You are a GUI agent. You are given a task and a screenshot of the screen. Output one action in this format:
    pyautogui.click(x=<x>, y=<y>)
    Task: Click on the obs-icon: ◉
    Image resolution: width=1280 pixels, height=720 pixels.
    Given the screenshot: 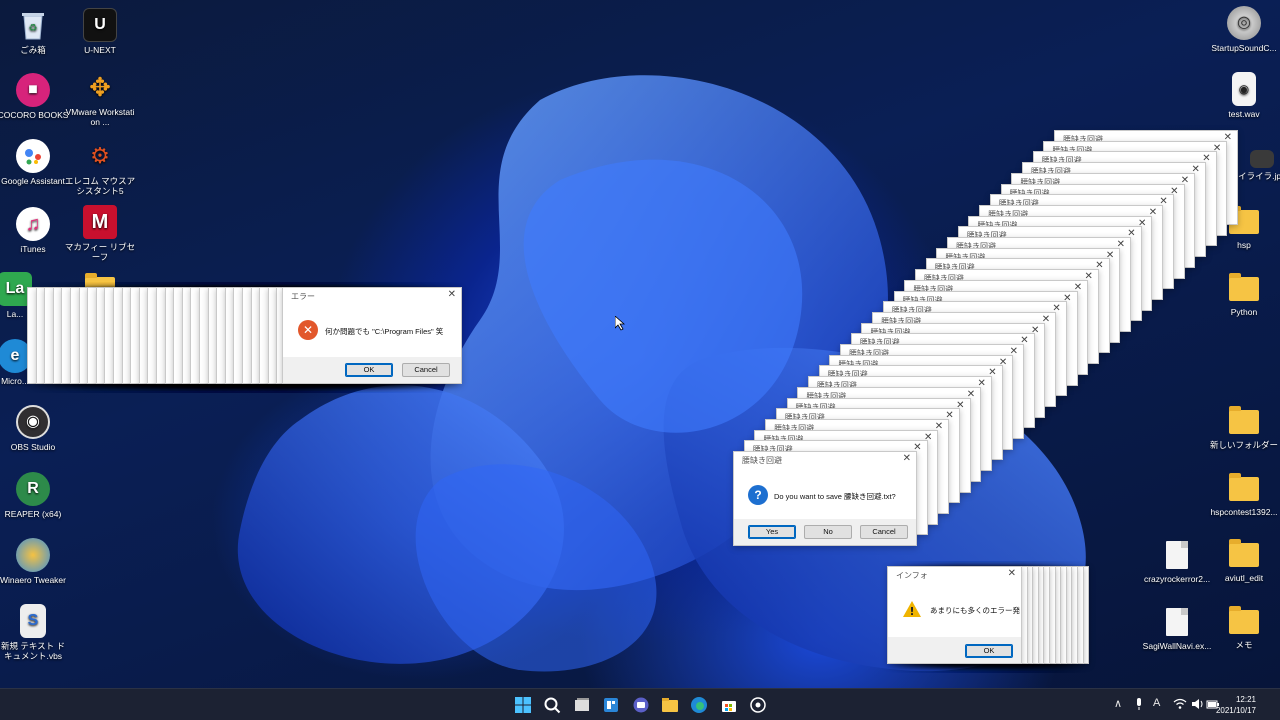 What is the action you would take?
    pyautogui.click(x=33, y=422)
    